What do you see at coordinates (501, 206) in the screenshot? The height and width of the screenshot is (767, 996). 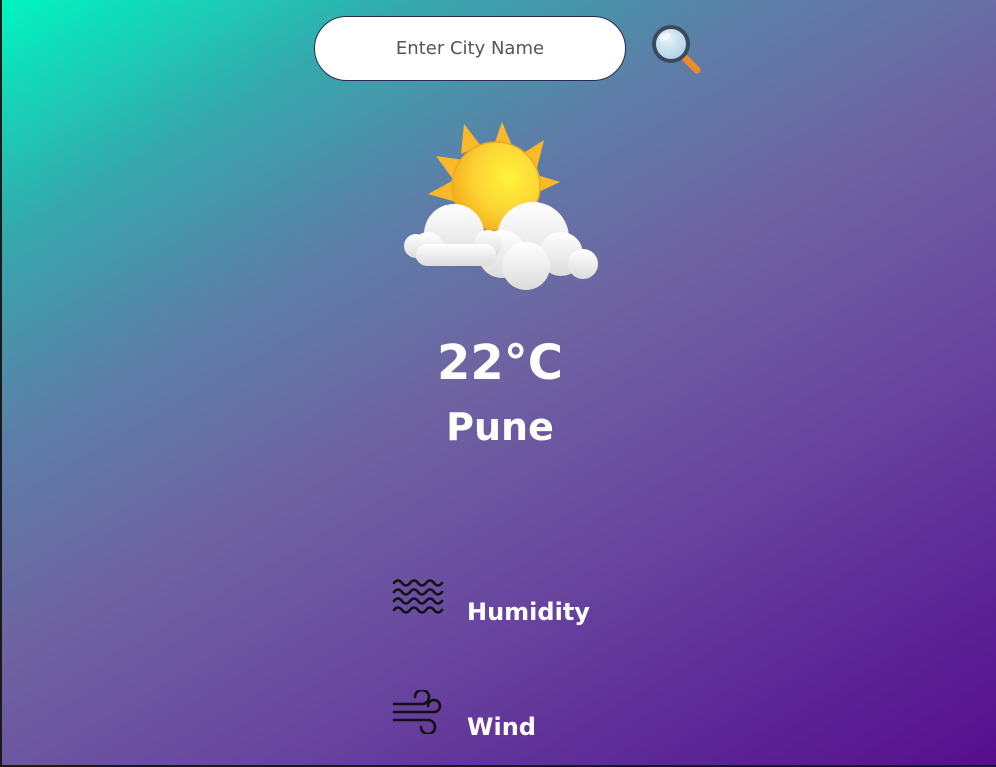 I see `partly-cloudy-sun-icon` at bounding box center [501, 206].